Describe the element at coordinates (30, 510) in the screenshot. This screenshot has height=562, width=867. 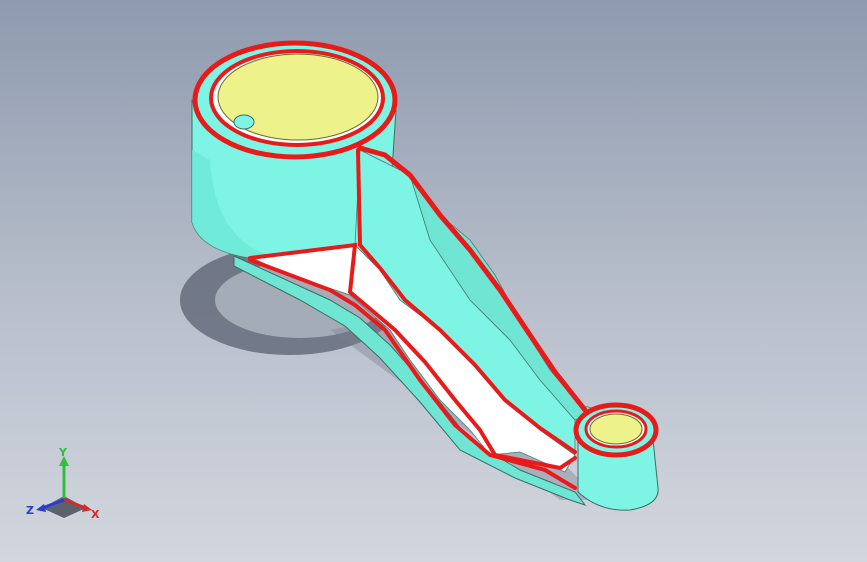
I see `z-axis-label: Z` at that location.